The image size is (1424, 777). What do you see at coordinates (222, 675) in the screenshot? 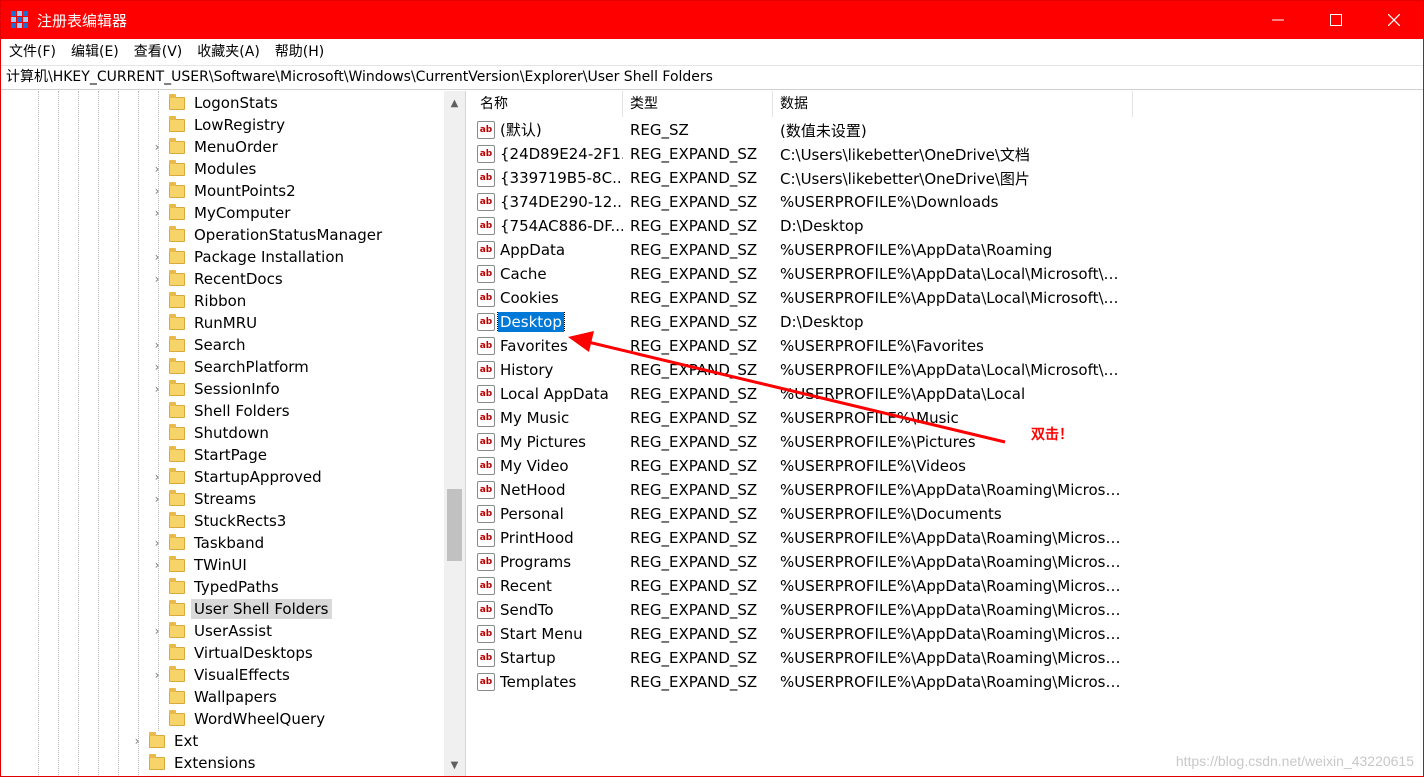
I see `tree-item: › VisualEffects` at bounding box center [222, 675].